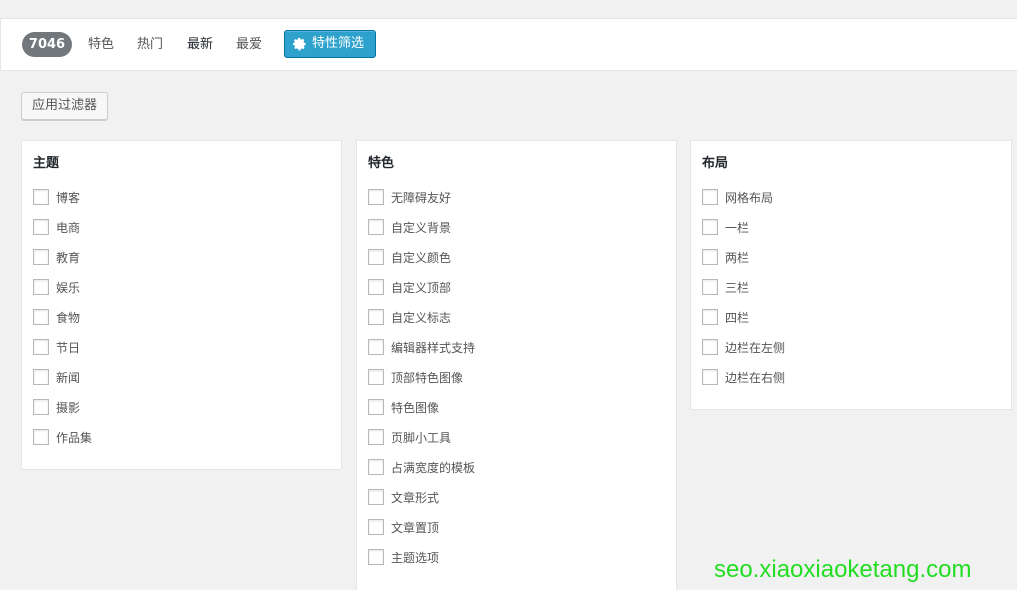 This screenshot has width=1017, height=590. What do you see at coordinates (200, 44) in the screenshot?
I see `filter-link-latest: 最新` at bounding box center [200, 44].